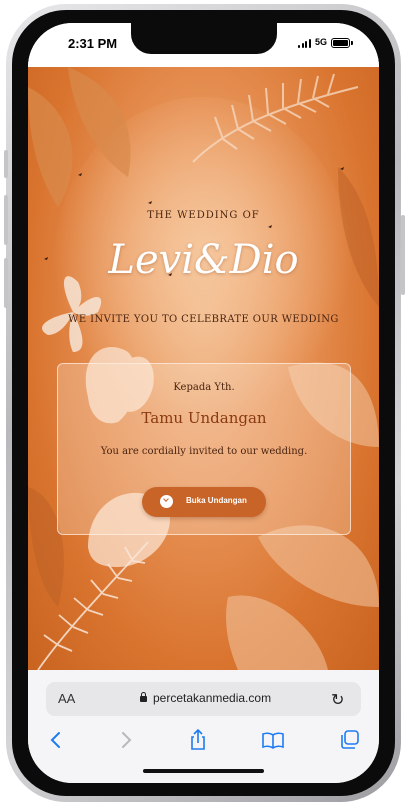  What do you see at coordinates (337, 700) in the screenshot?
I see `reload-icon: ↻` at bounding box center [337, 700].